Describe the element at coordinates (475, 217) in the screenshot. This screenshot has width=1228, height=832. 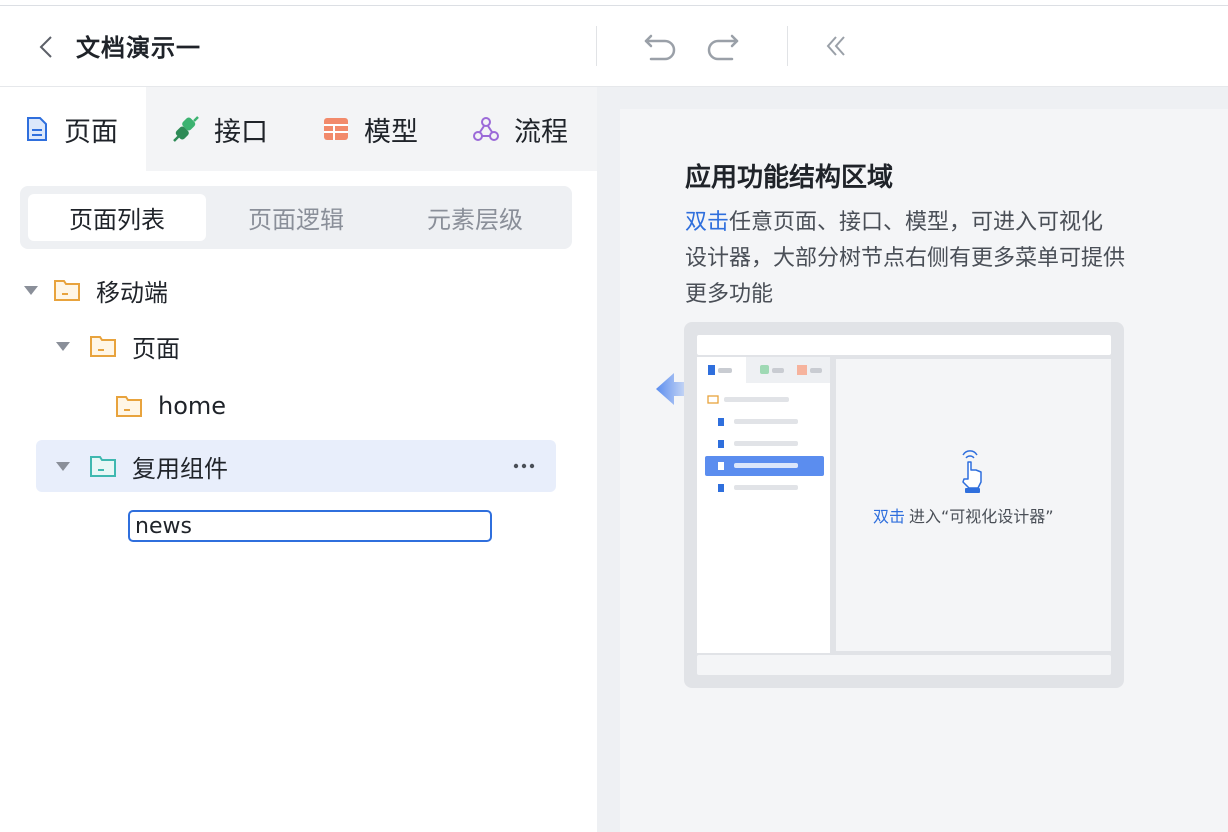
I see `segment-element-hierarchy: 元素层级` at that location.